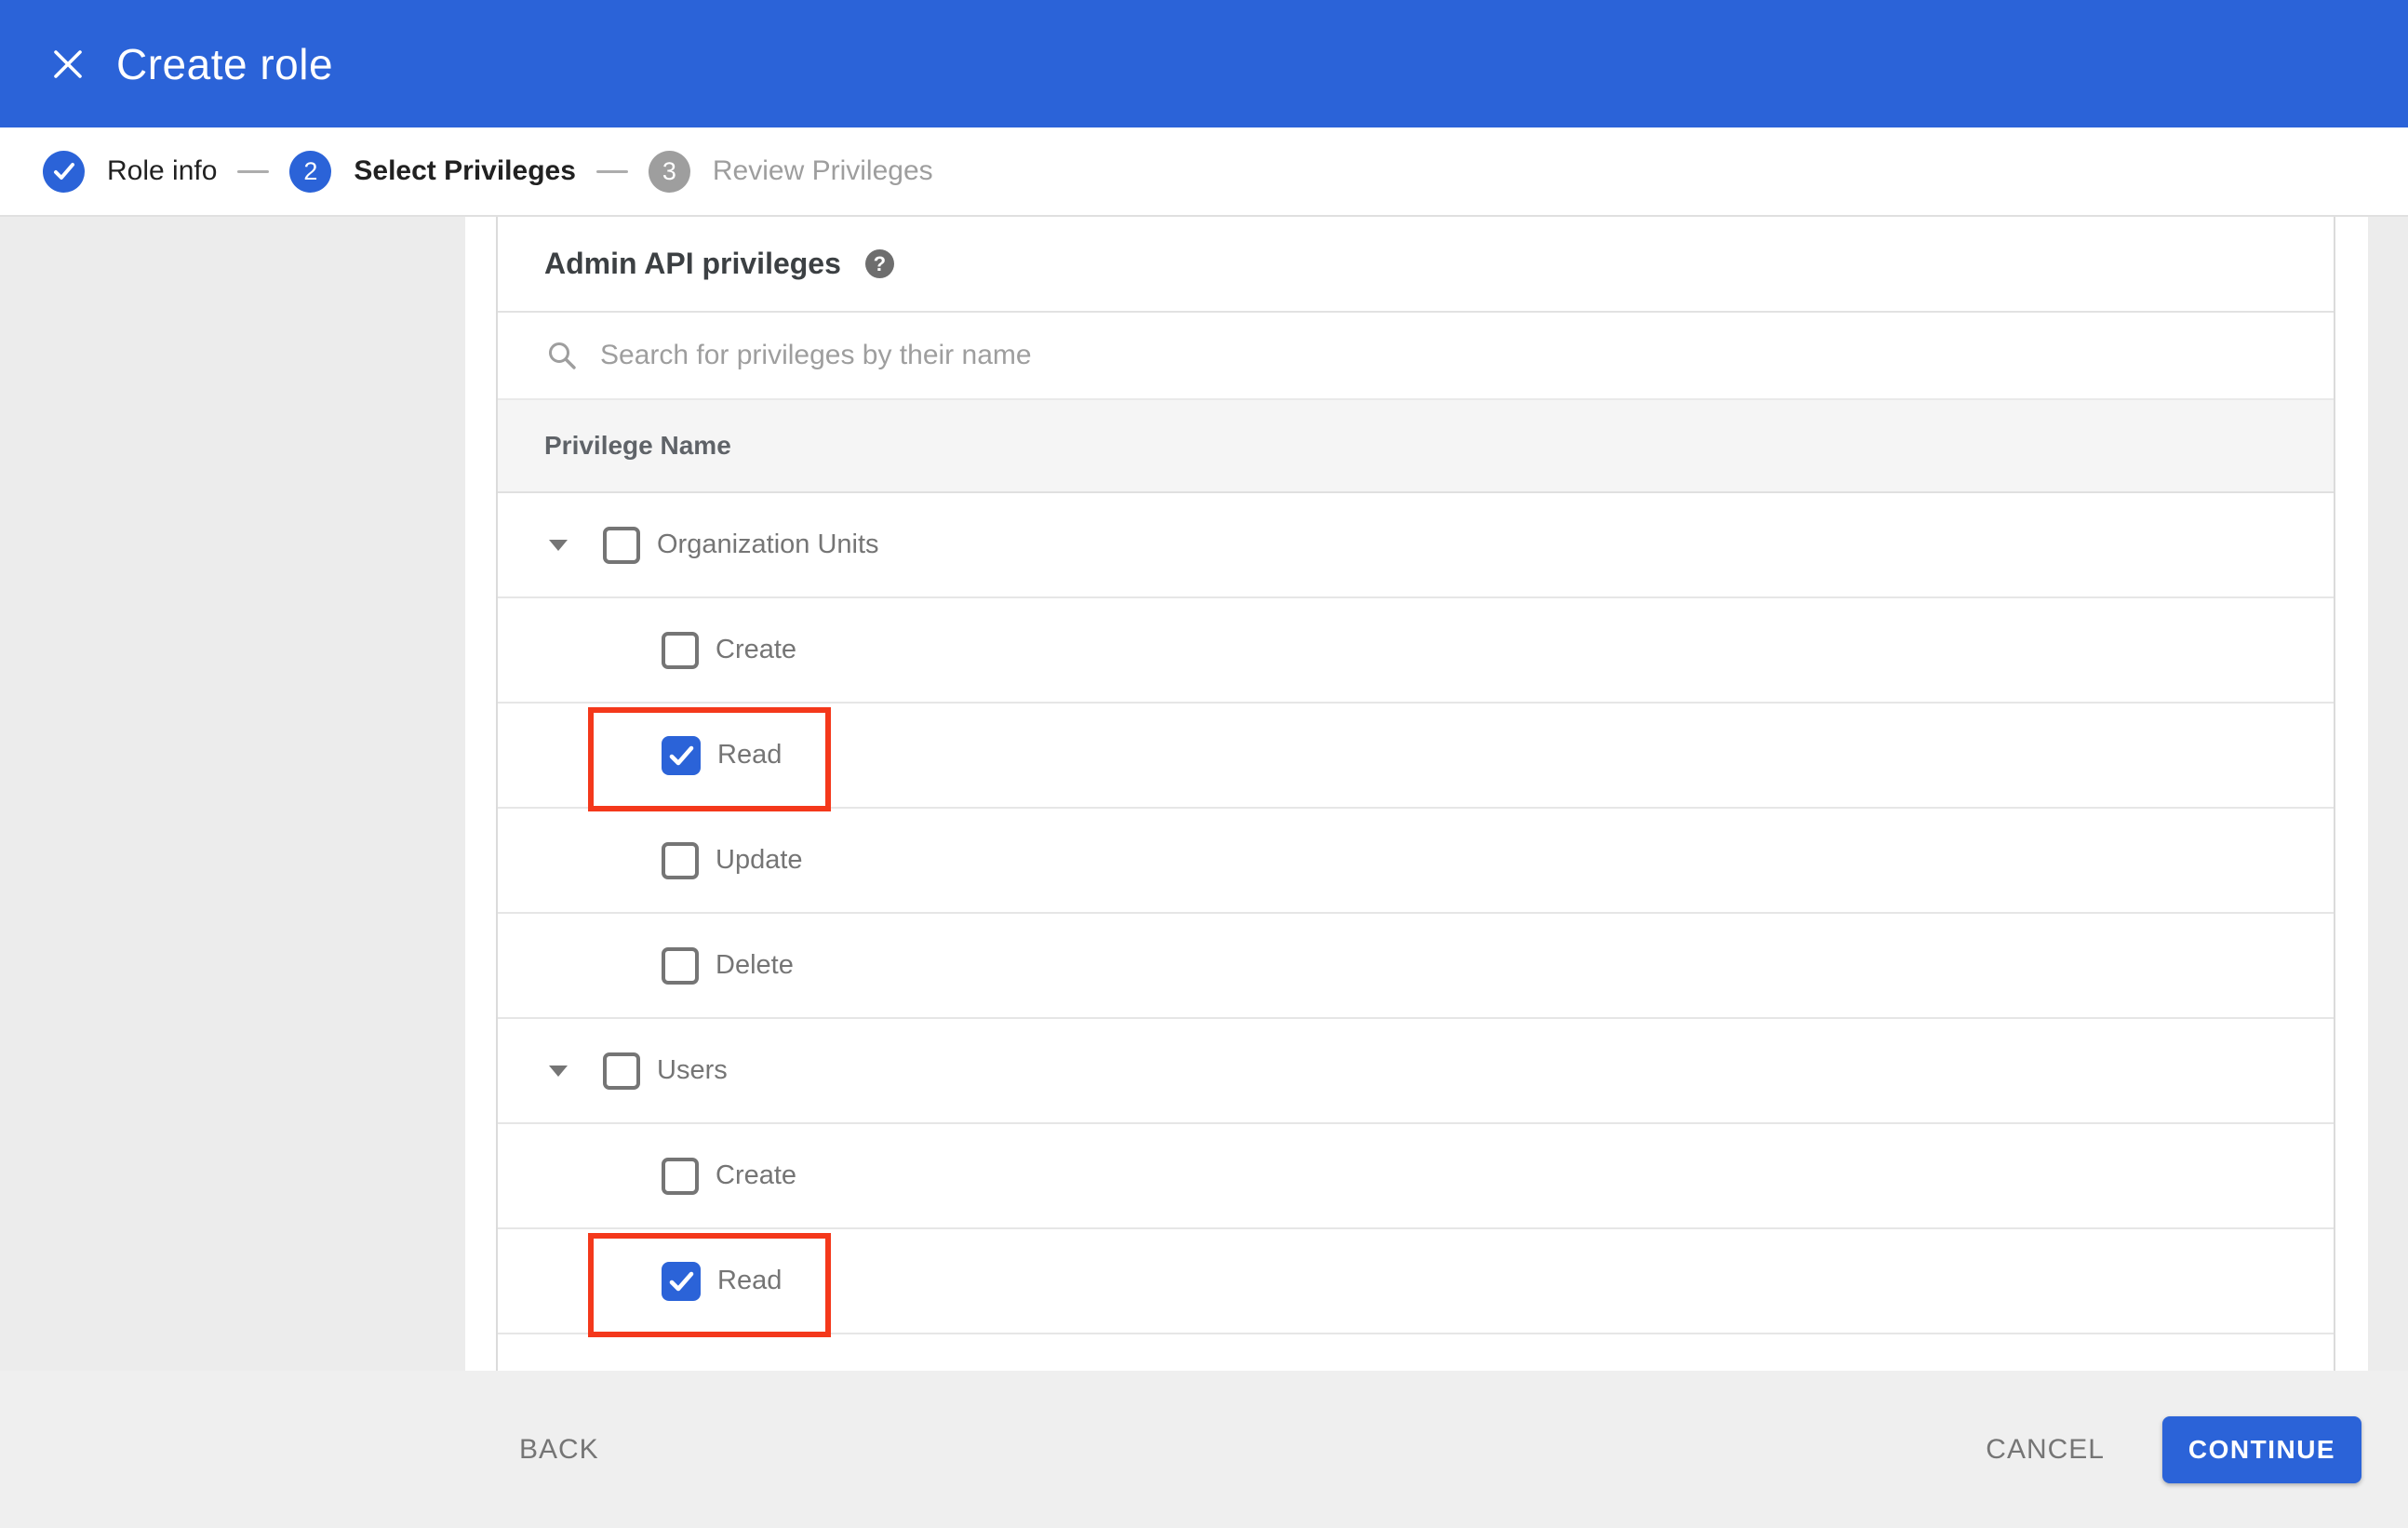 The height and width of the screenshot is (1528, 2408). What do you see at coordinates (310, 171) in the screenshot?
I see `step-number: 2` at bounding box center [310, 171].